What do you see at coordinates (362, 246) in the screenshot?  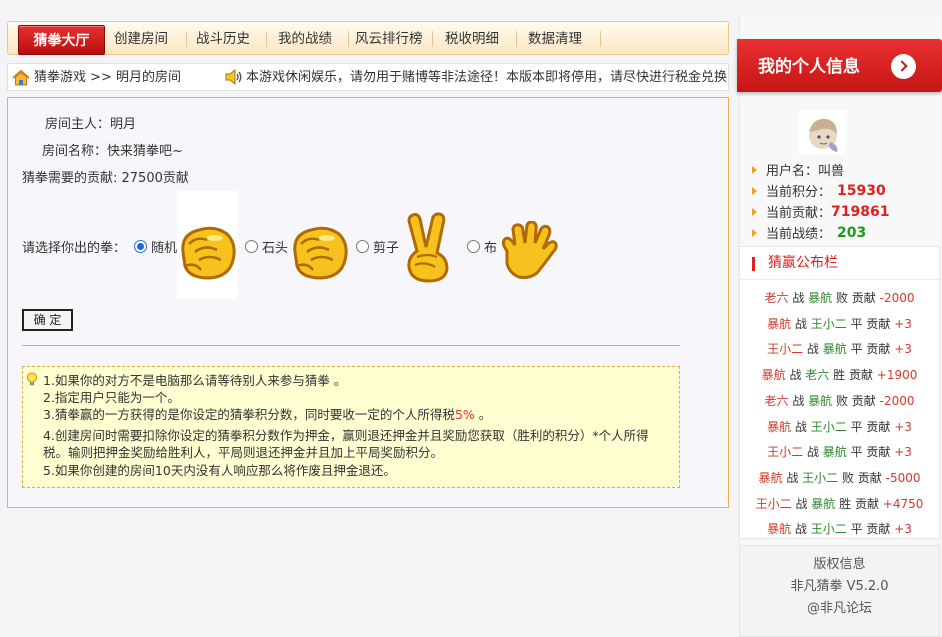 I see `radio-scissors` at bounding box center [362, 246].